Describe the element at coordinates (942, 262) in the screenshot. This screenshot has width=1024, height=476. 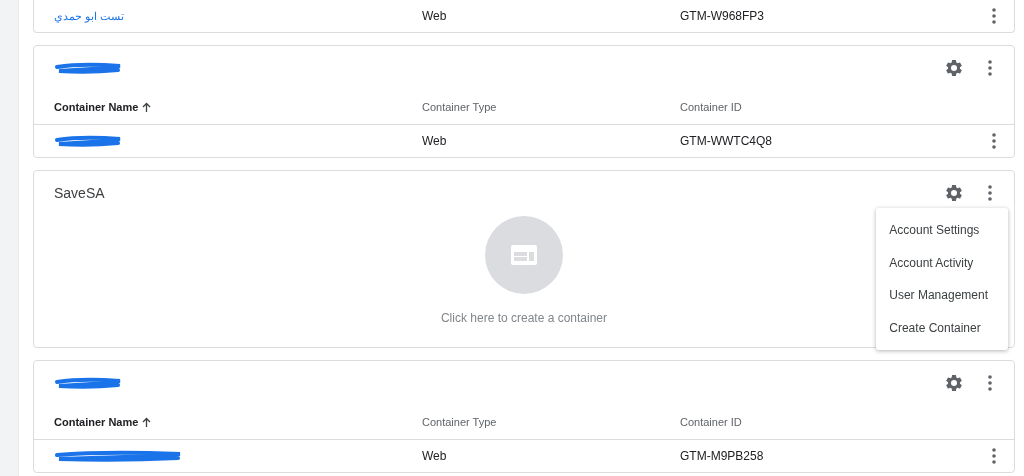
I see `menu-item: Account Activity` at that location.